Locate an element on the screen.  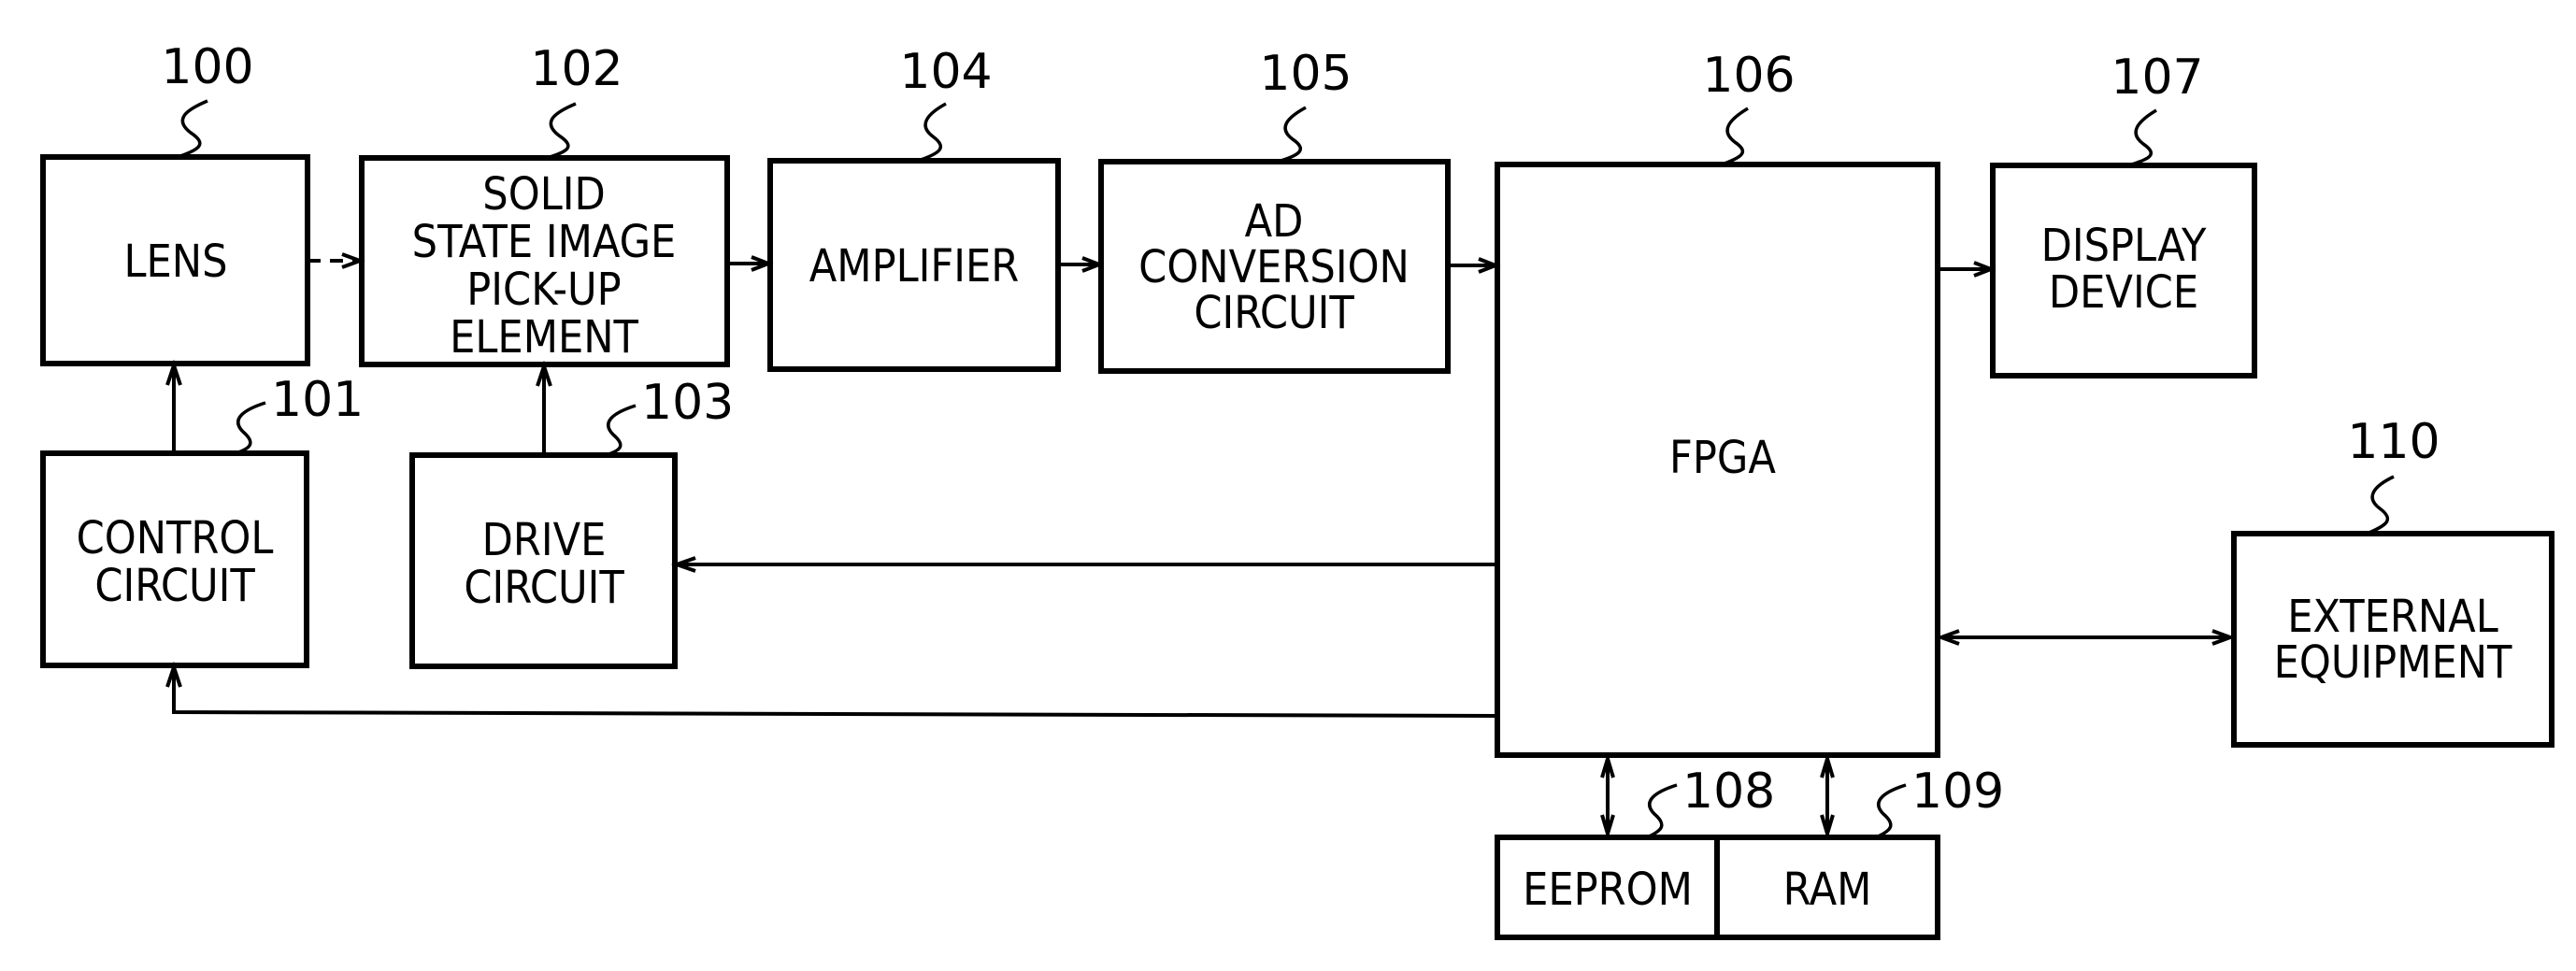
ref-102: 102 is located at coordinates (576, 100).